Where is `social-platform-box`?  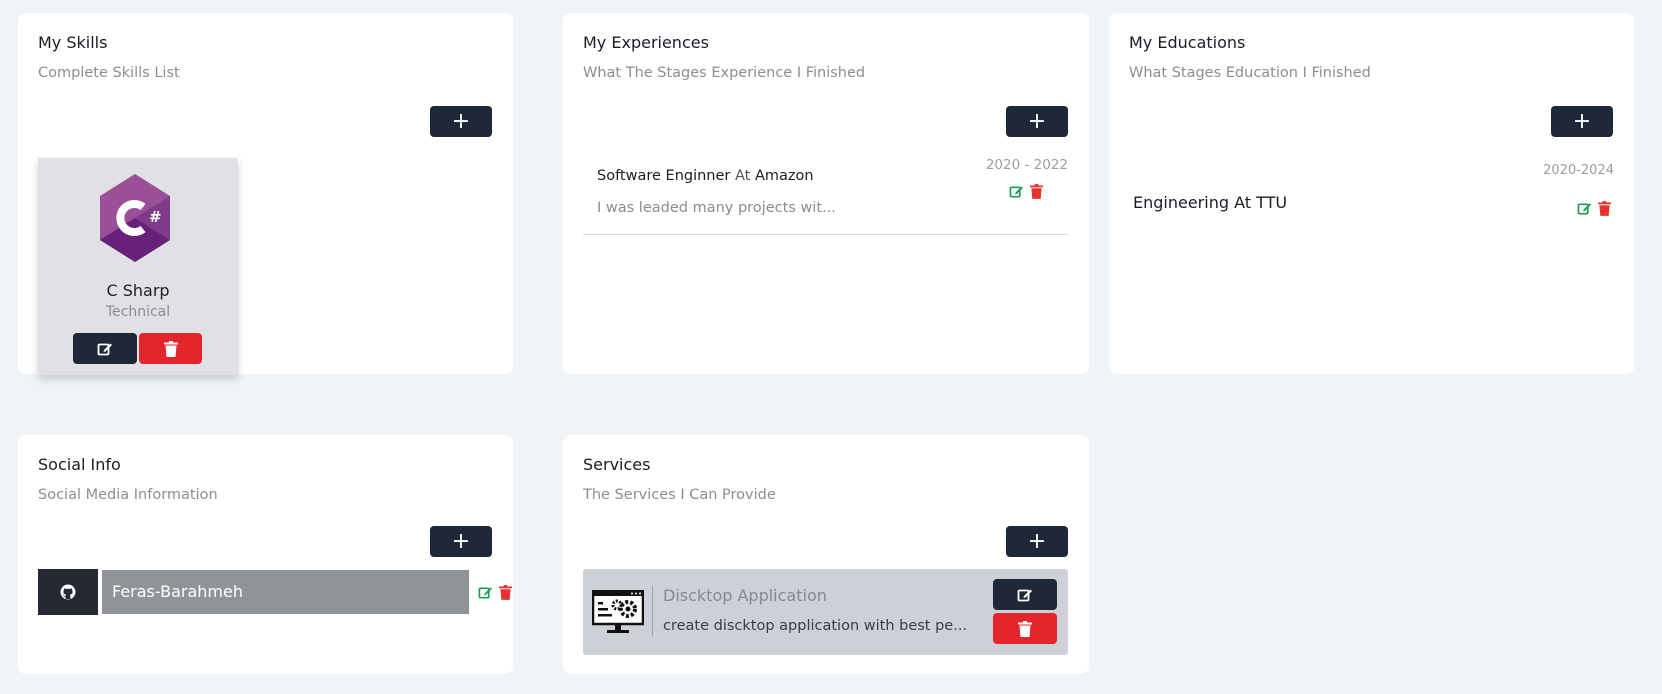 social-platform-box is located at coordinates (68, 592).